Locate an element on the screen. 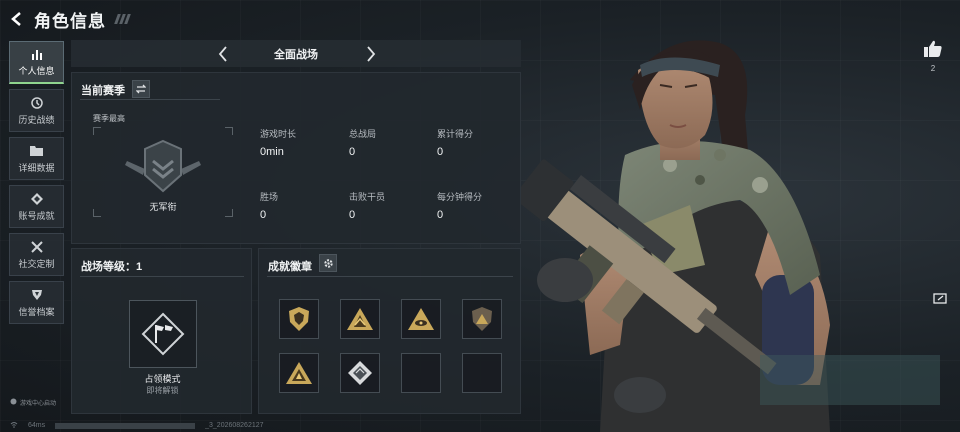 Image resolution: width=960 pixels, height=432 pixels. badge-dark-triangle-icon is located at coordinates (482, 319).